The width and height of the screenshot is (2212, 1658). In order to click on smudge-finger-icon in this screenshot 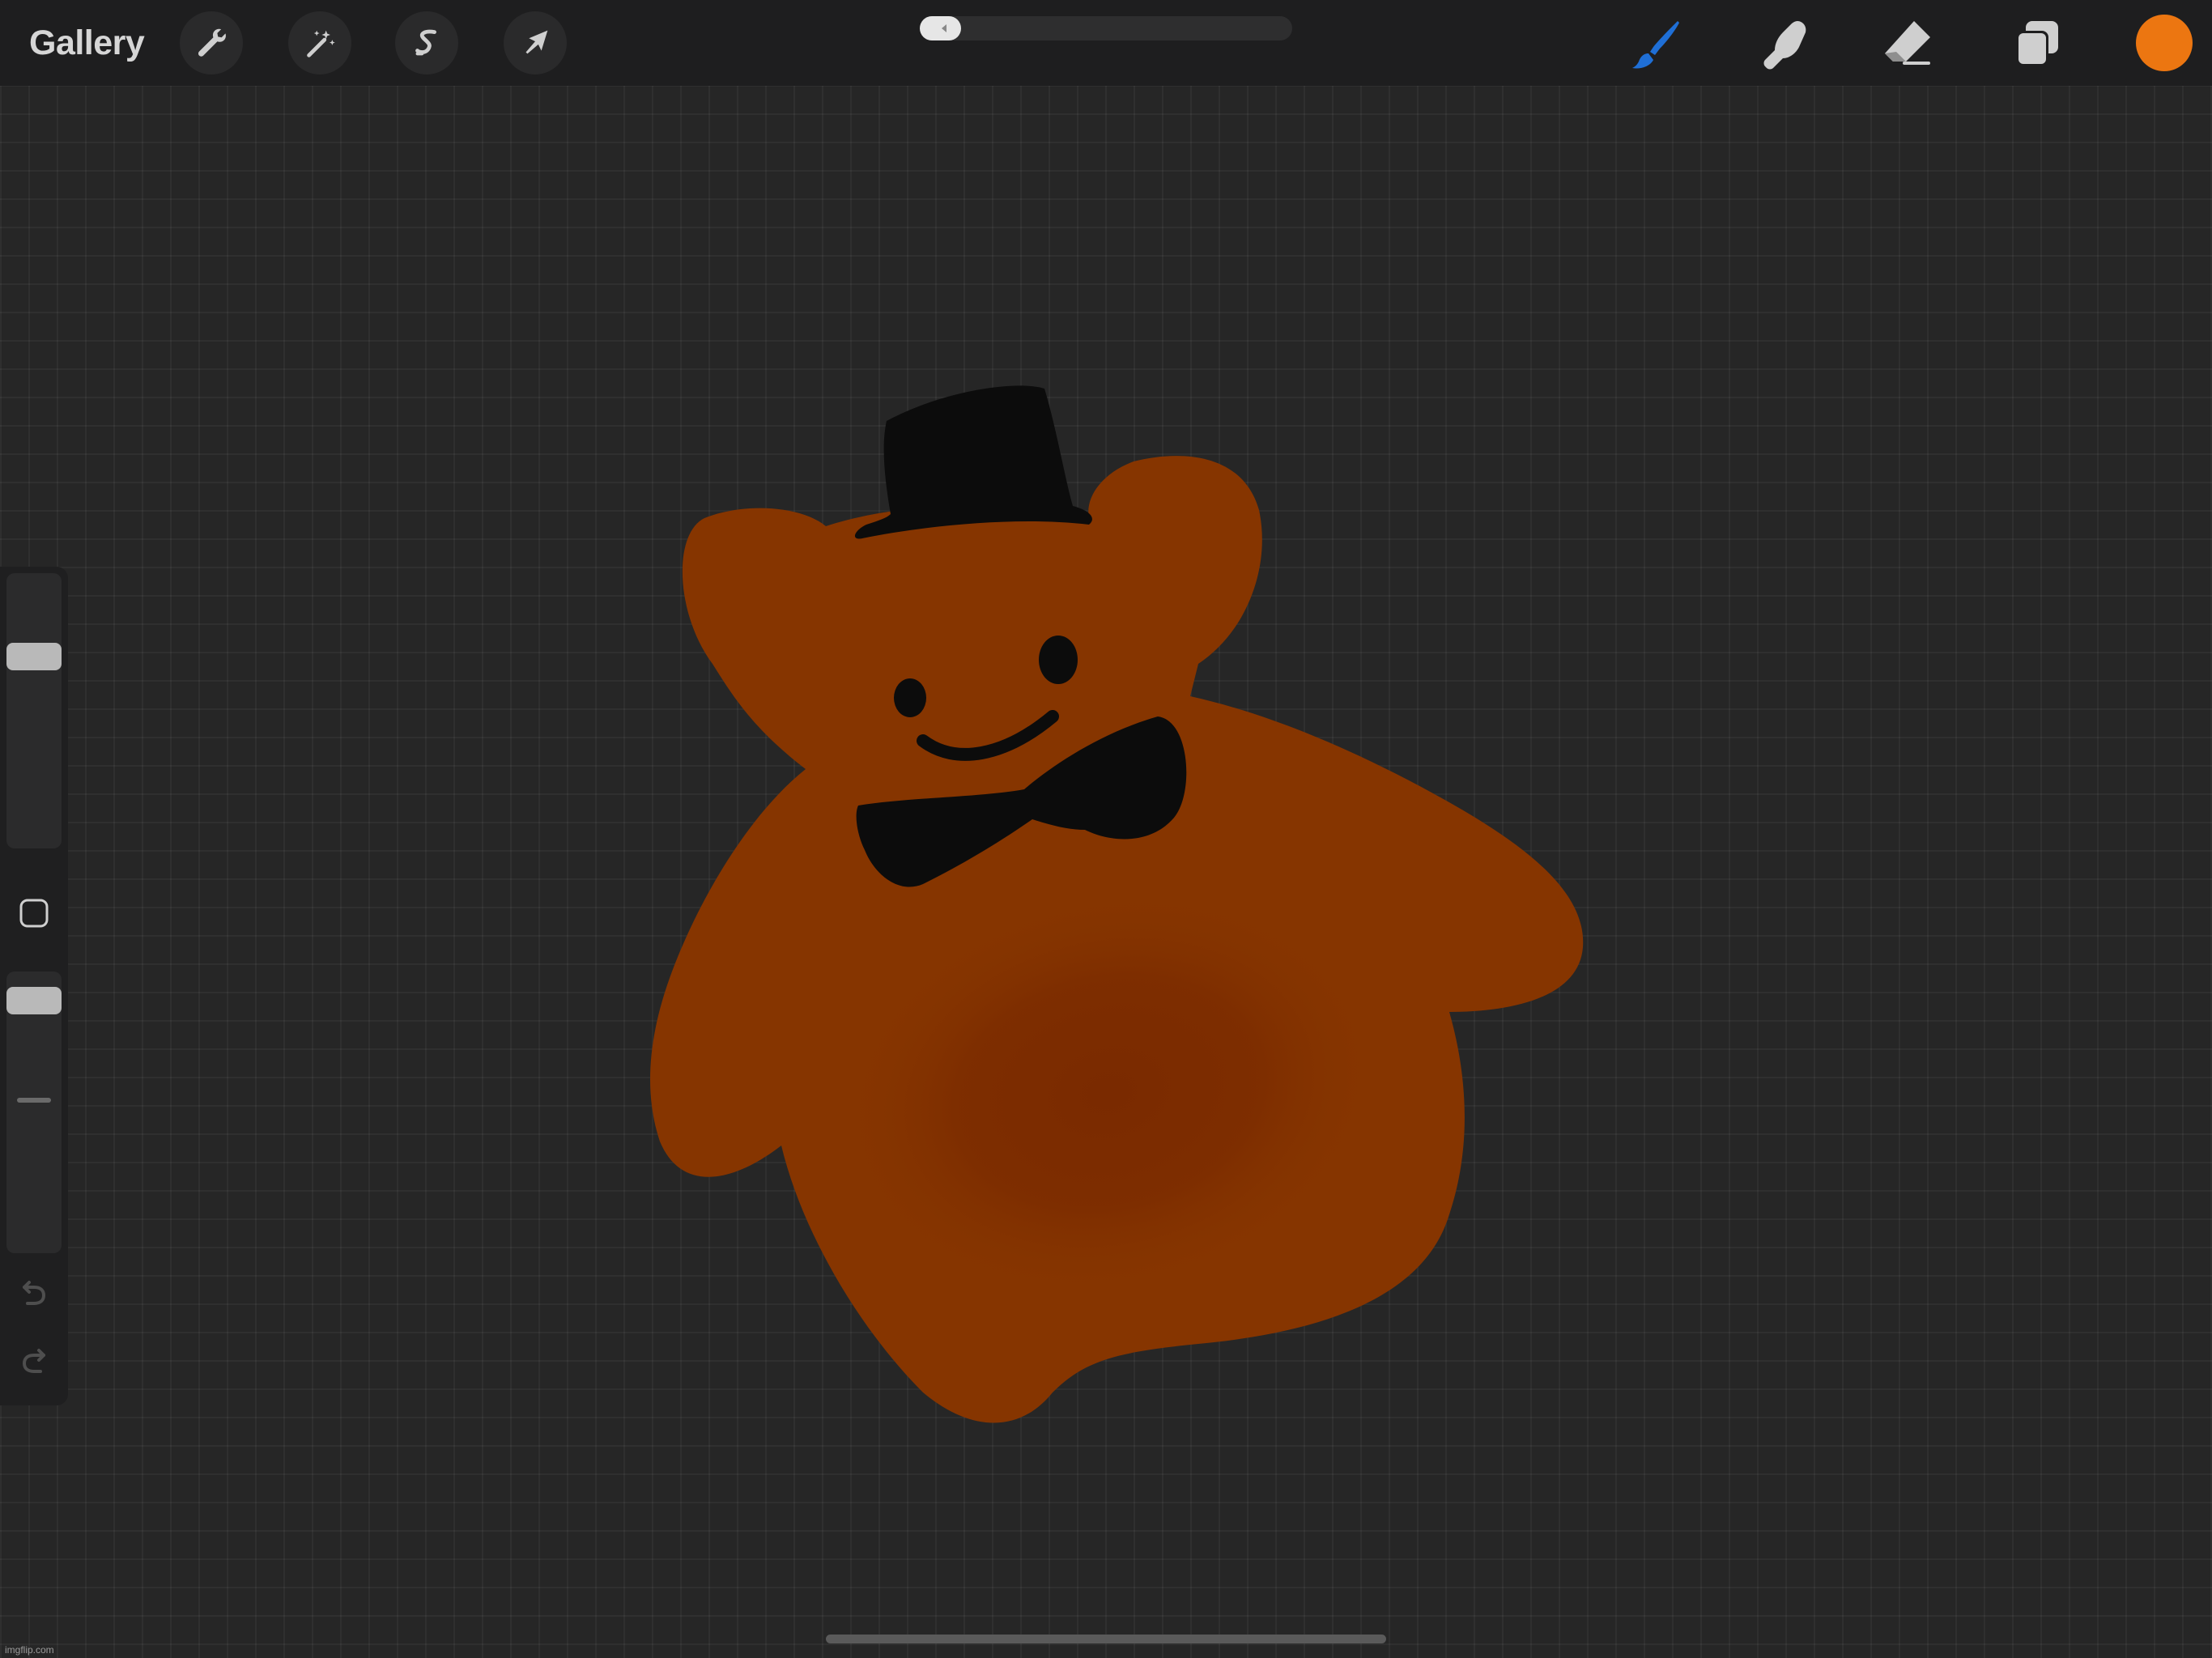, I will do `click(1784, 45)`.